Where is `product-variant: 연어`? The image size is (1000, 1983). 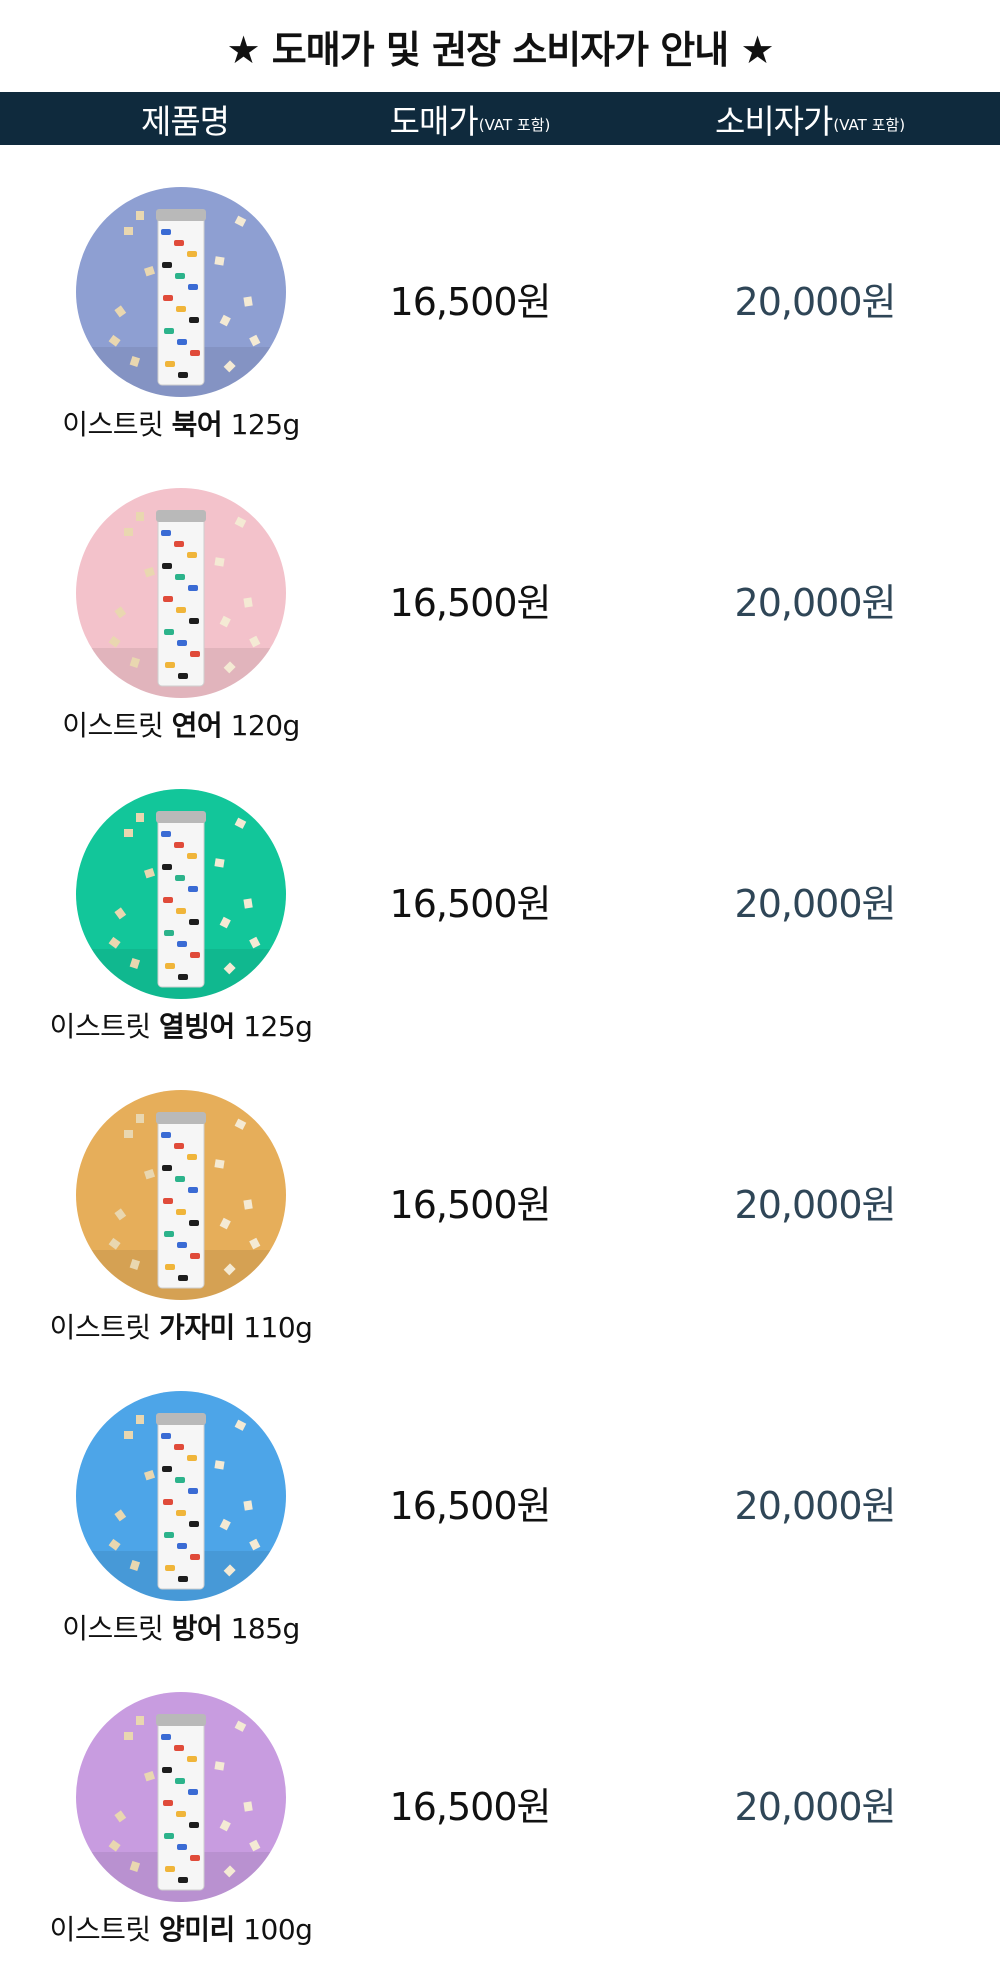 product-variant: 연어 is located at coordinates (197, 725).